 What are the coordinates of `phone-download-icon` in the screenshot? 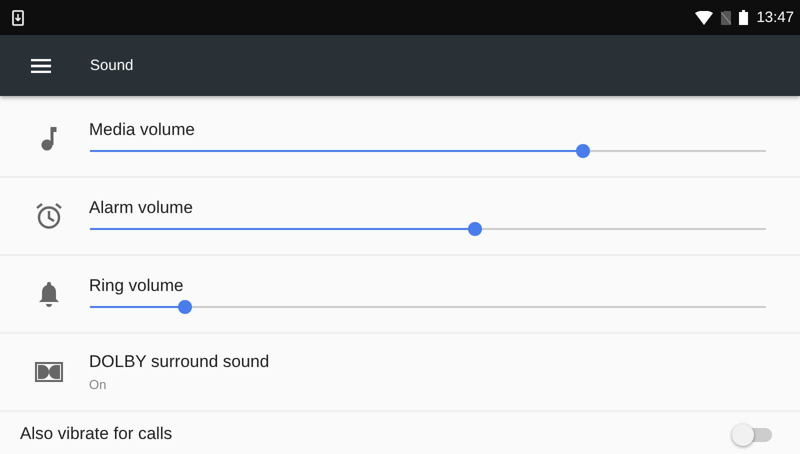 It's located at (18, 18).